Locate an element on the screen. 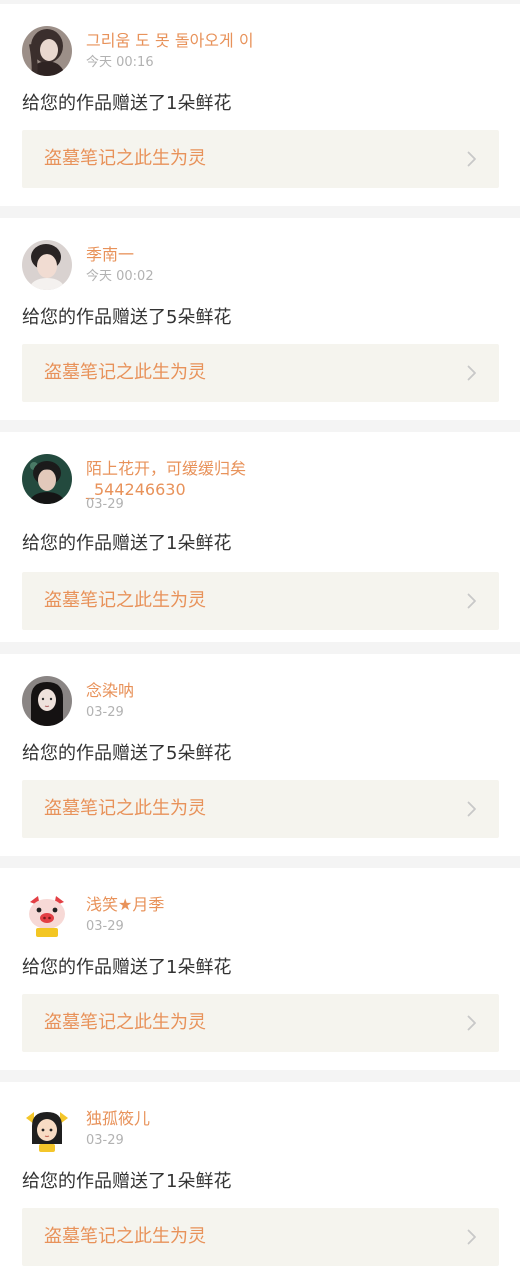  user-name: 独孤筱儿 is located at coordinates (186, 1118).